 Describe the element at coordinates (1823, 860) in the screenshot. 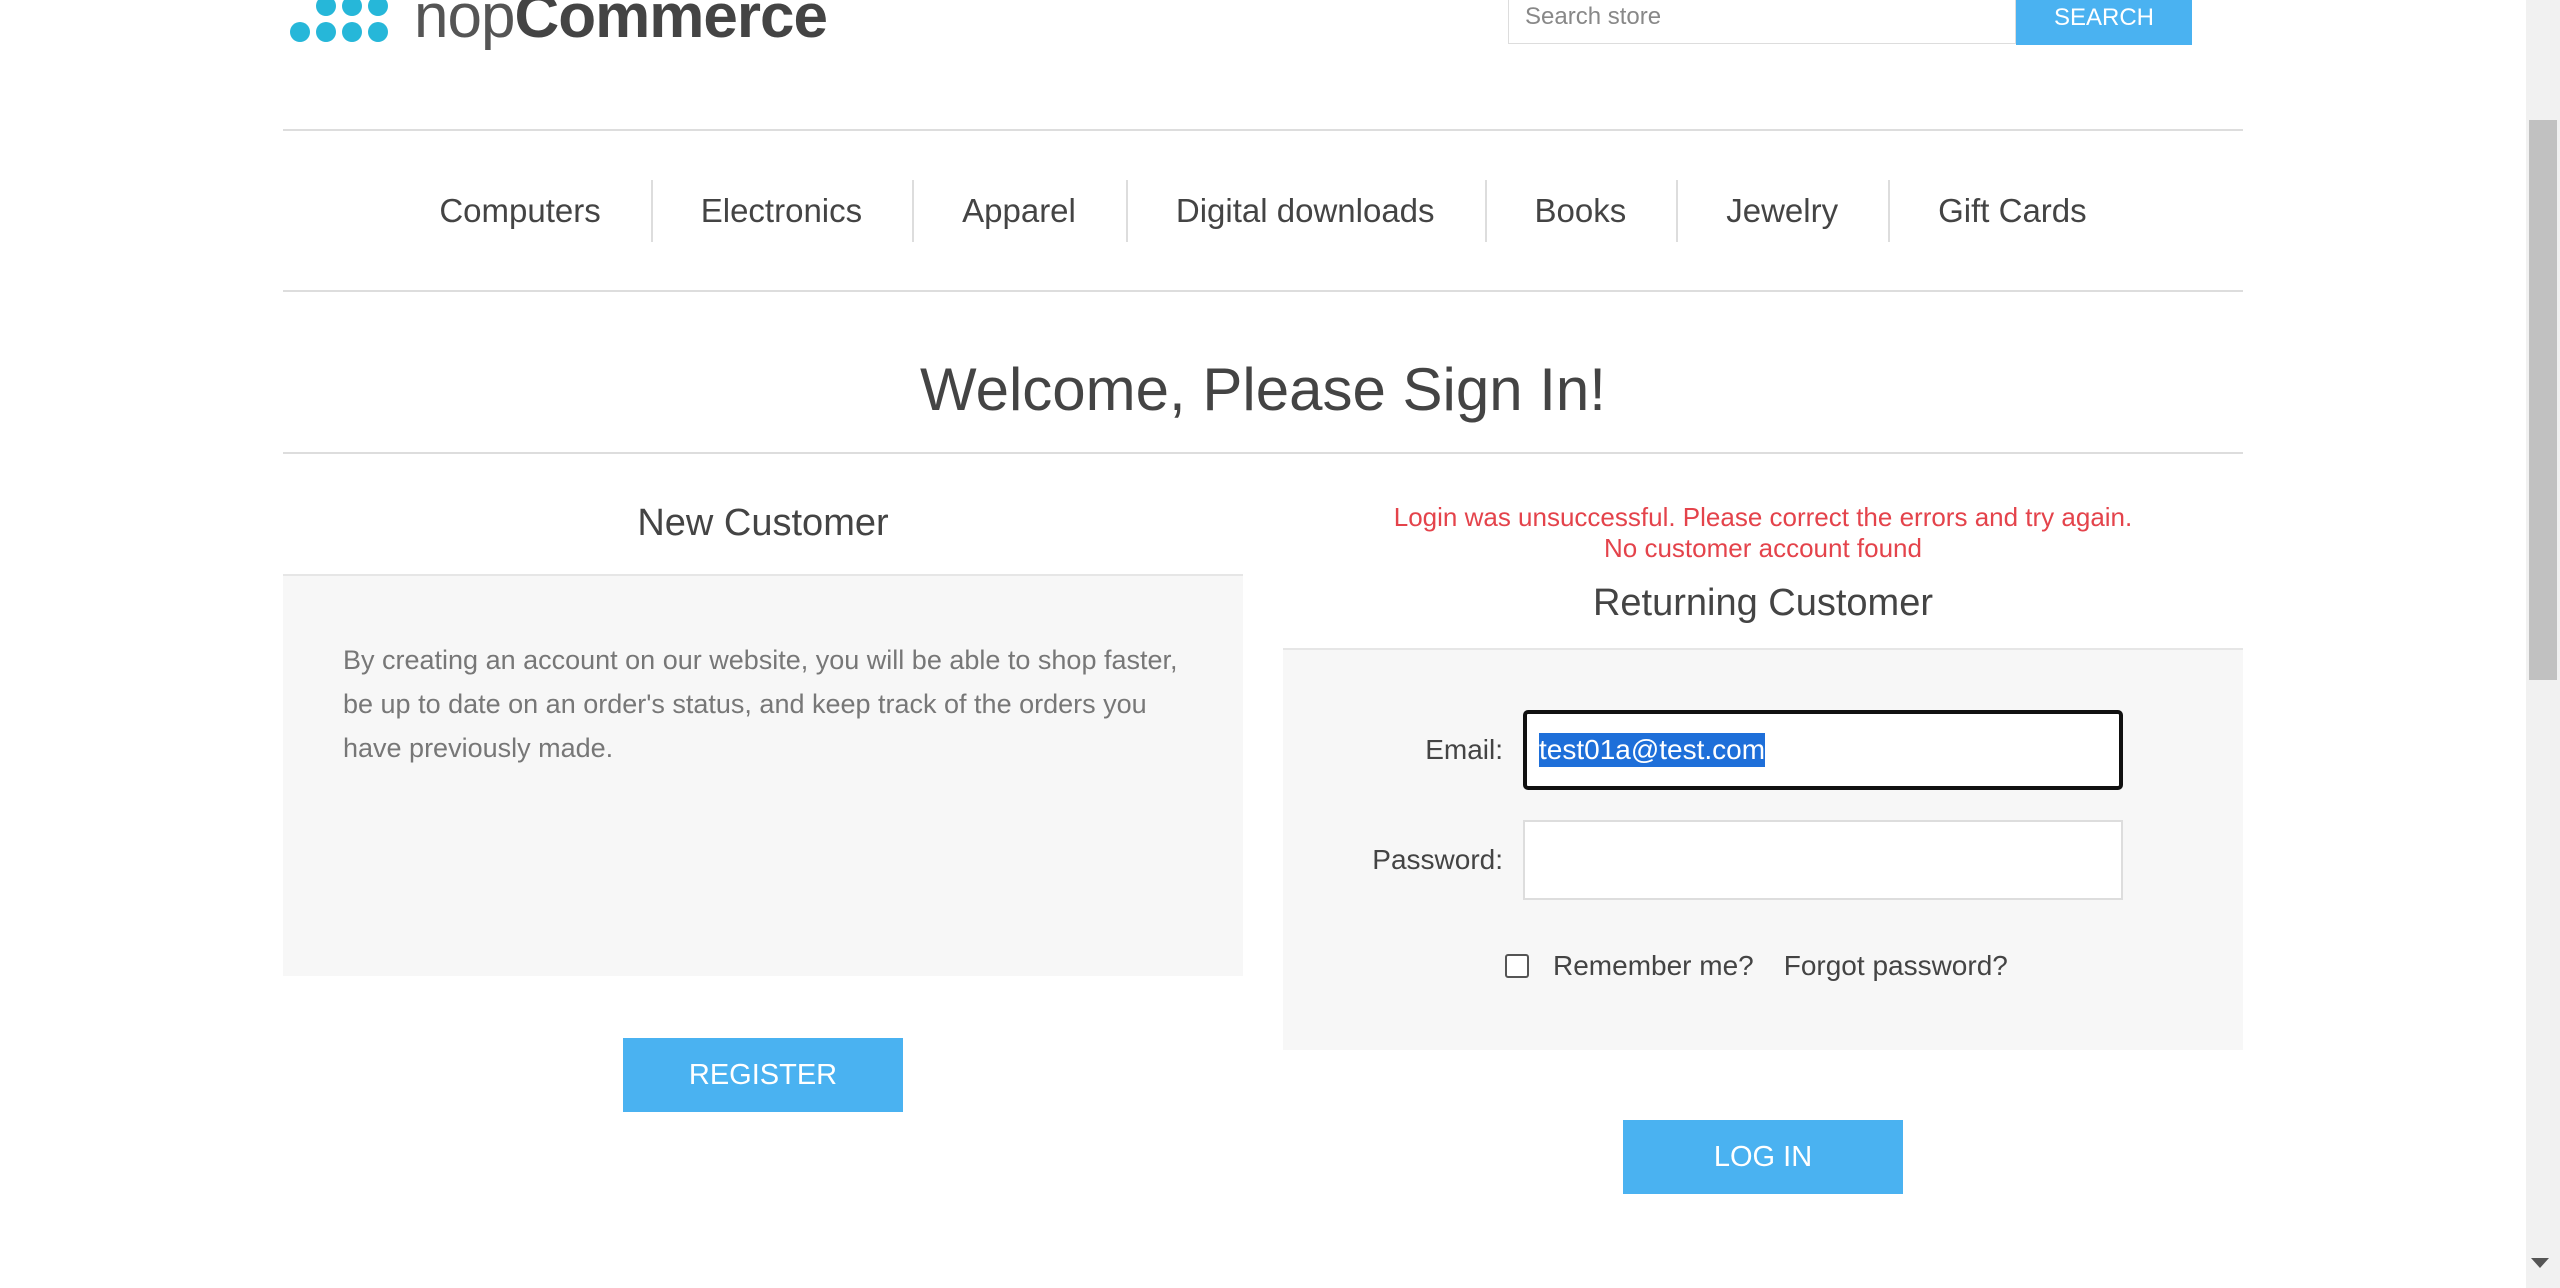

I see `password-field` at that location.